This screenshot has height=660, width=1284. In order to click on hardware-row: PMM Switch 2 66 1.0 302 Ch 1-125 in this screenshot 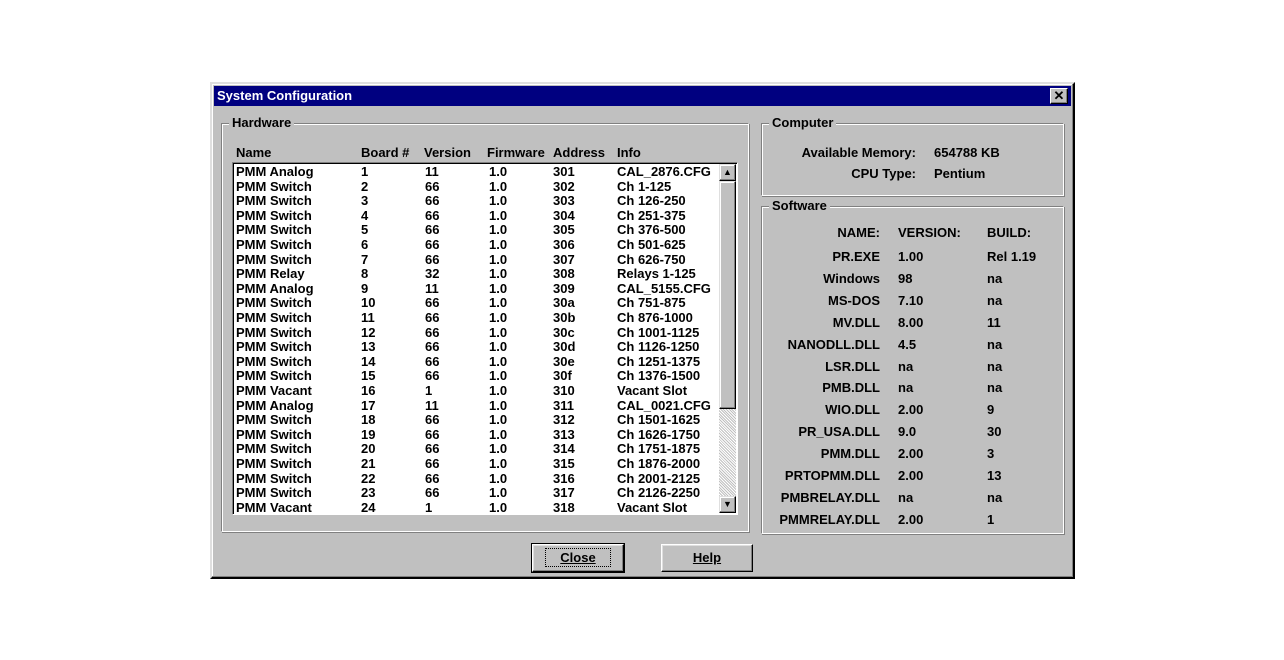, I will do `click(475, 186)`.